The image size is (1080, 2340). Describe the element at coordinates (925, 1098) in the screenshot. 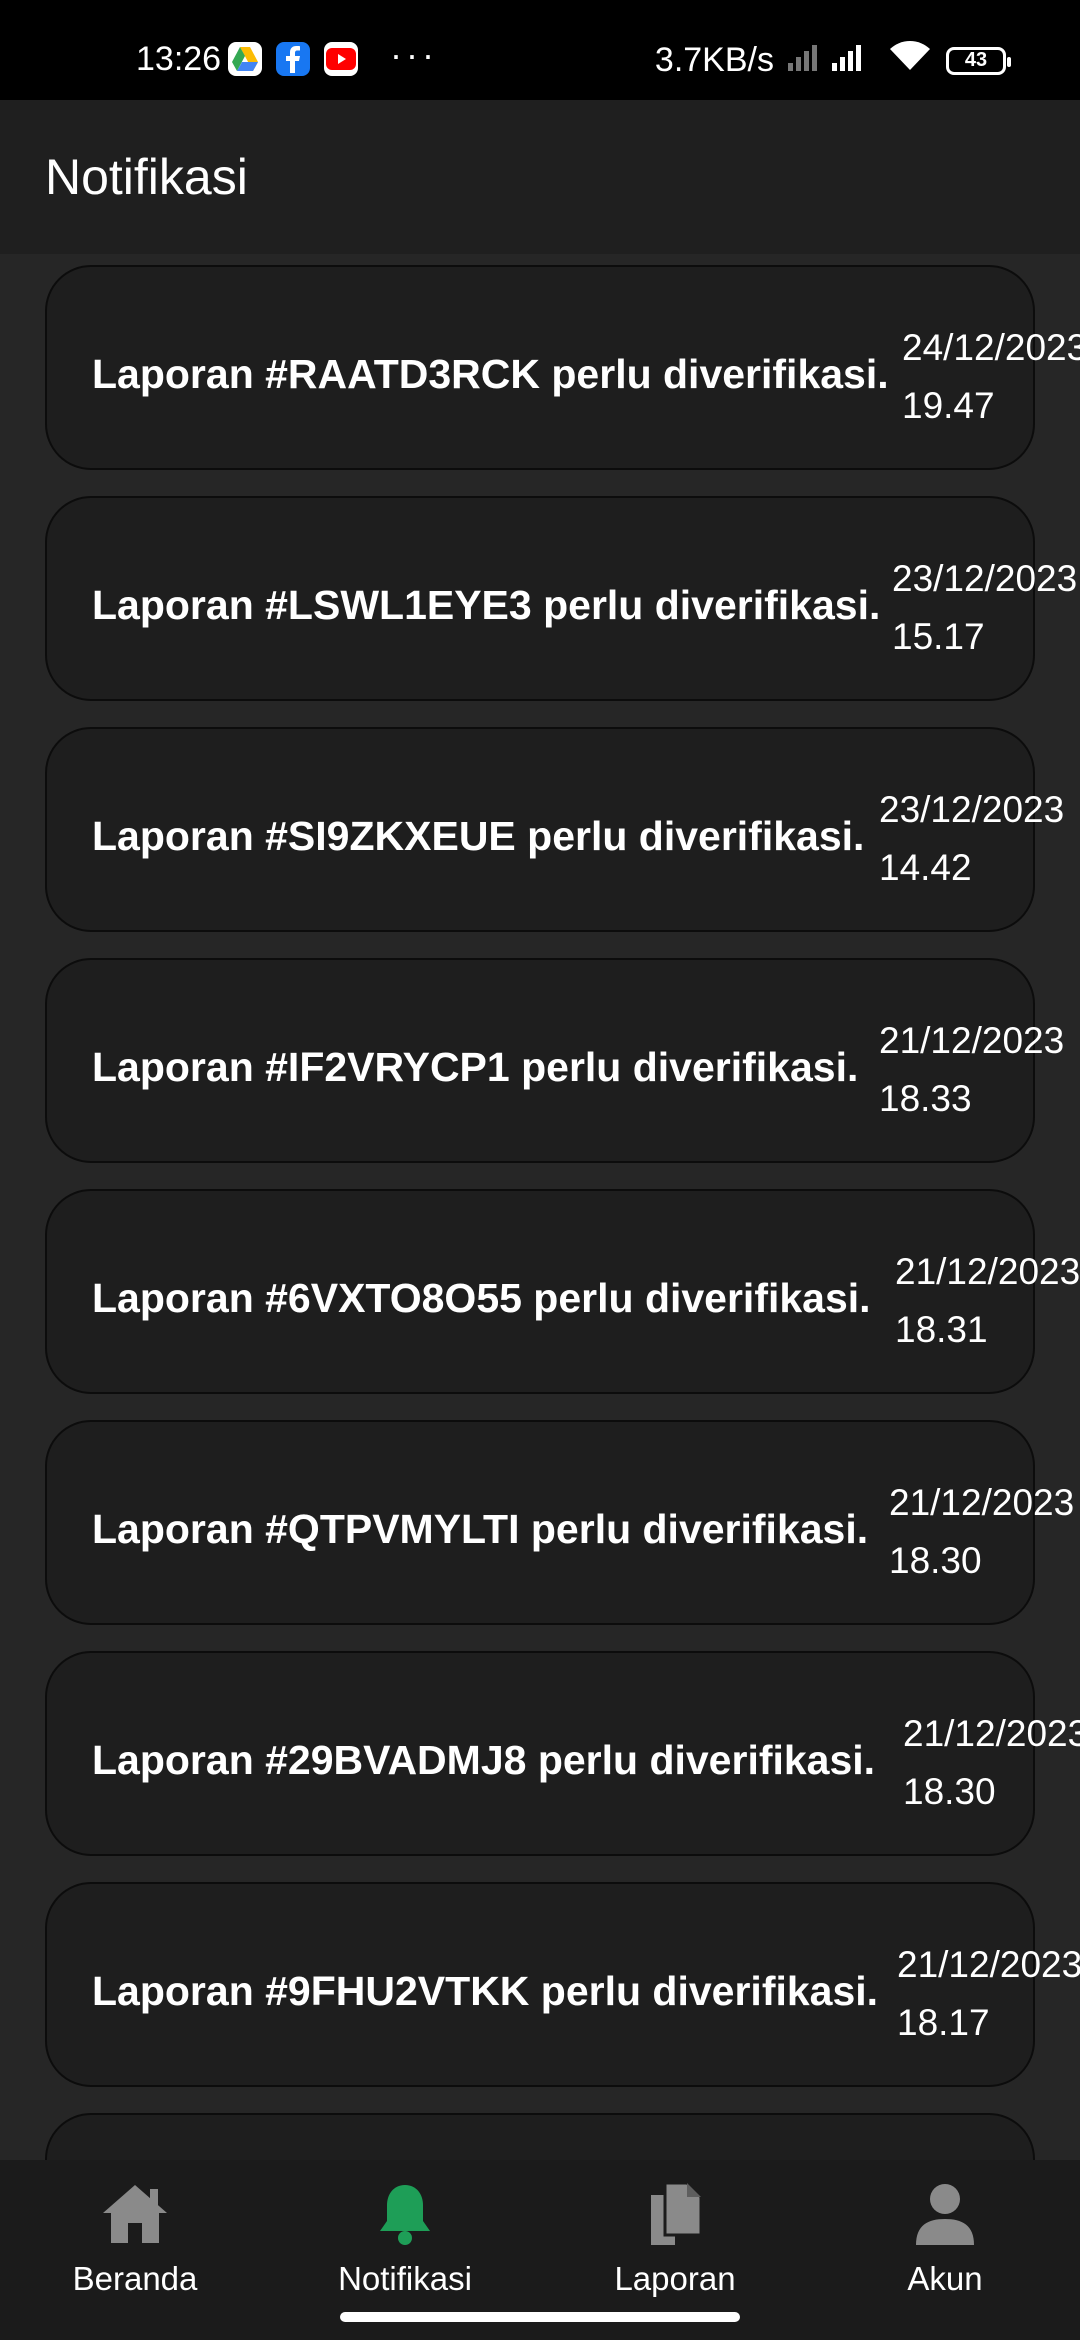

I see `notification-time: 18.33` at that location.